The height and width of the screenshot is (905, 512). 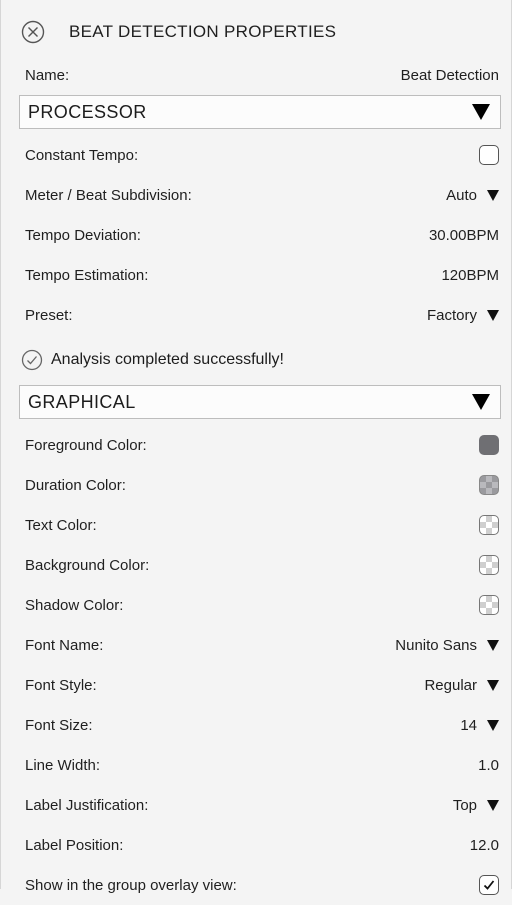 What do you see at coordinates (74, 845) in the screenshot?
I see `label-position-label: Label Position:` at bounding box center [74, 845].